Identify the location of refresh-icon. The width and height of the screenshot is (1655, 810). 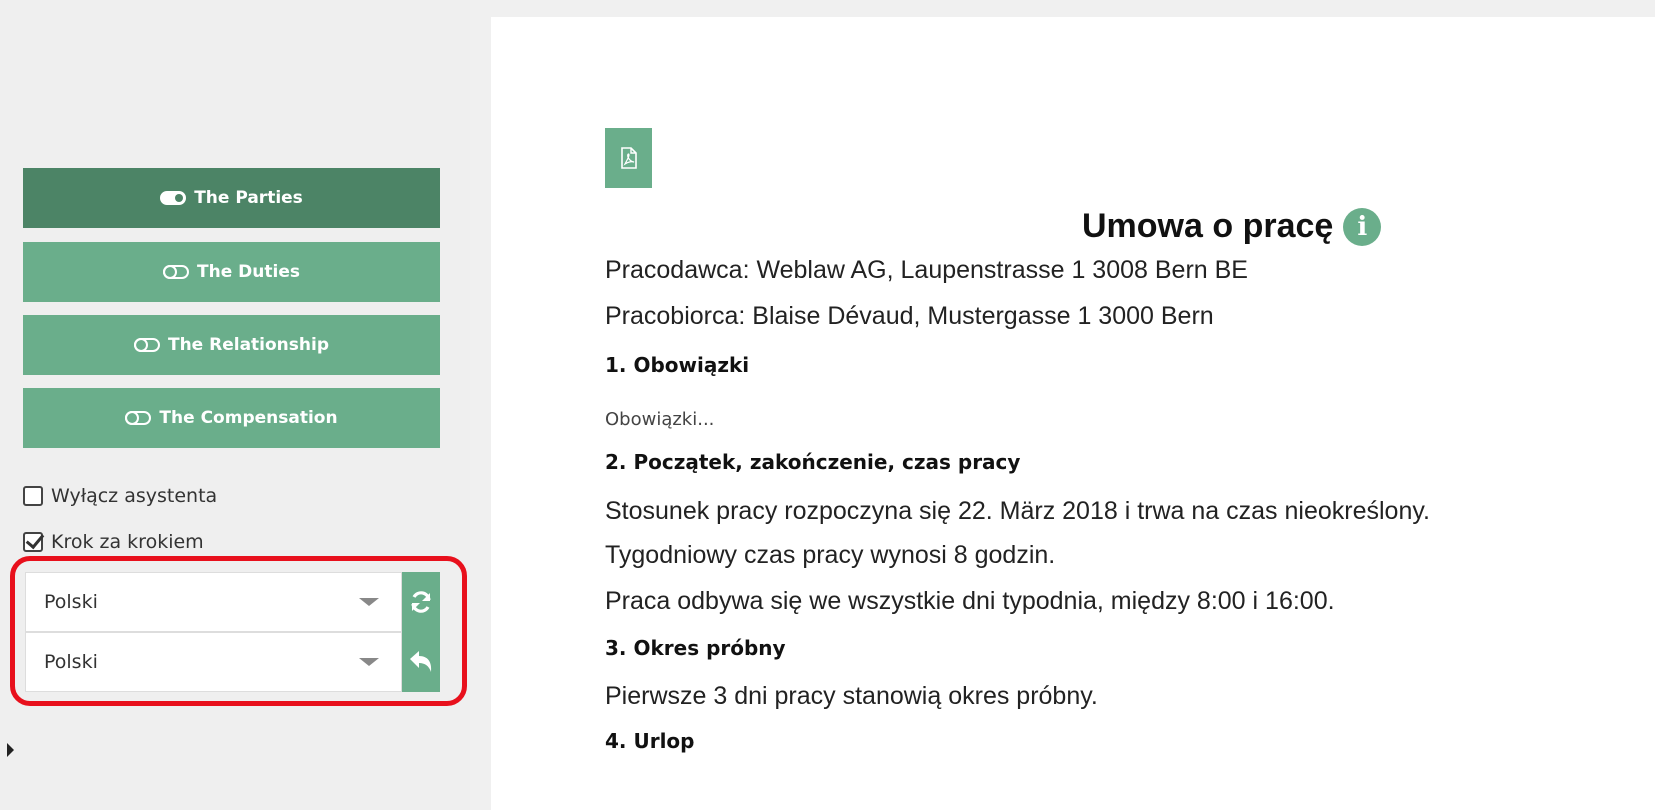
(421, 602).